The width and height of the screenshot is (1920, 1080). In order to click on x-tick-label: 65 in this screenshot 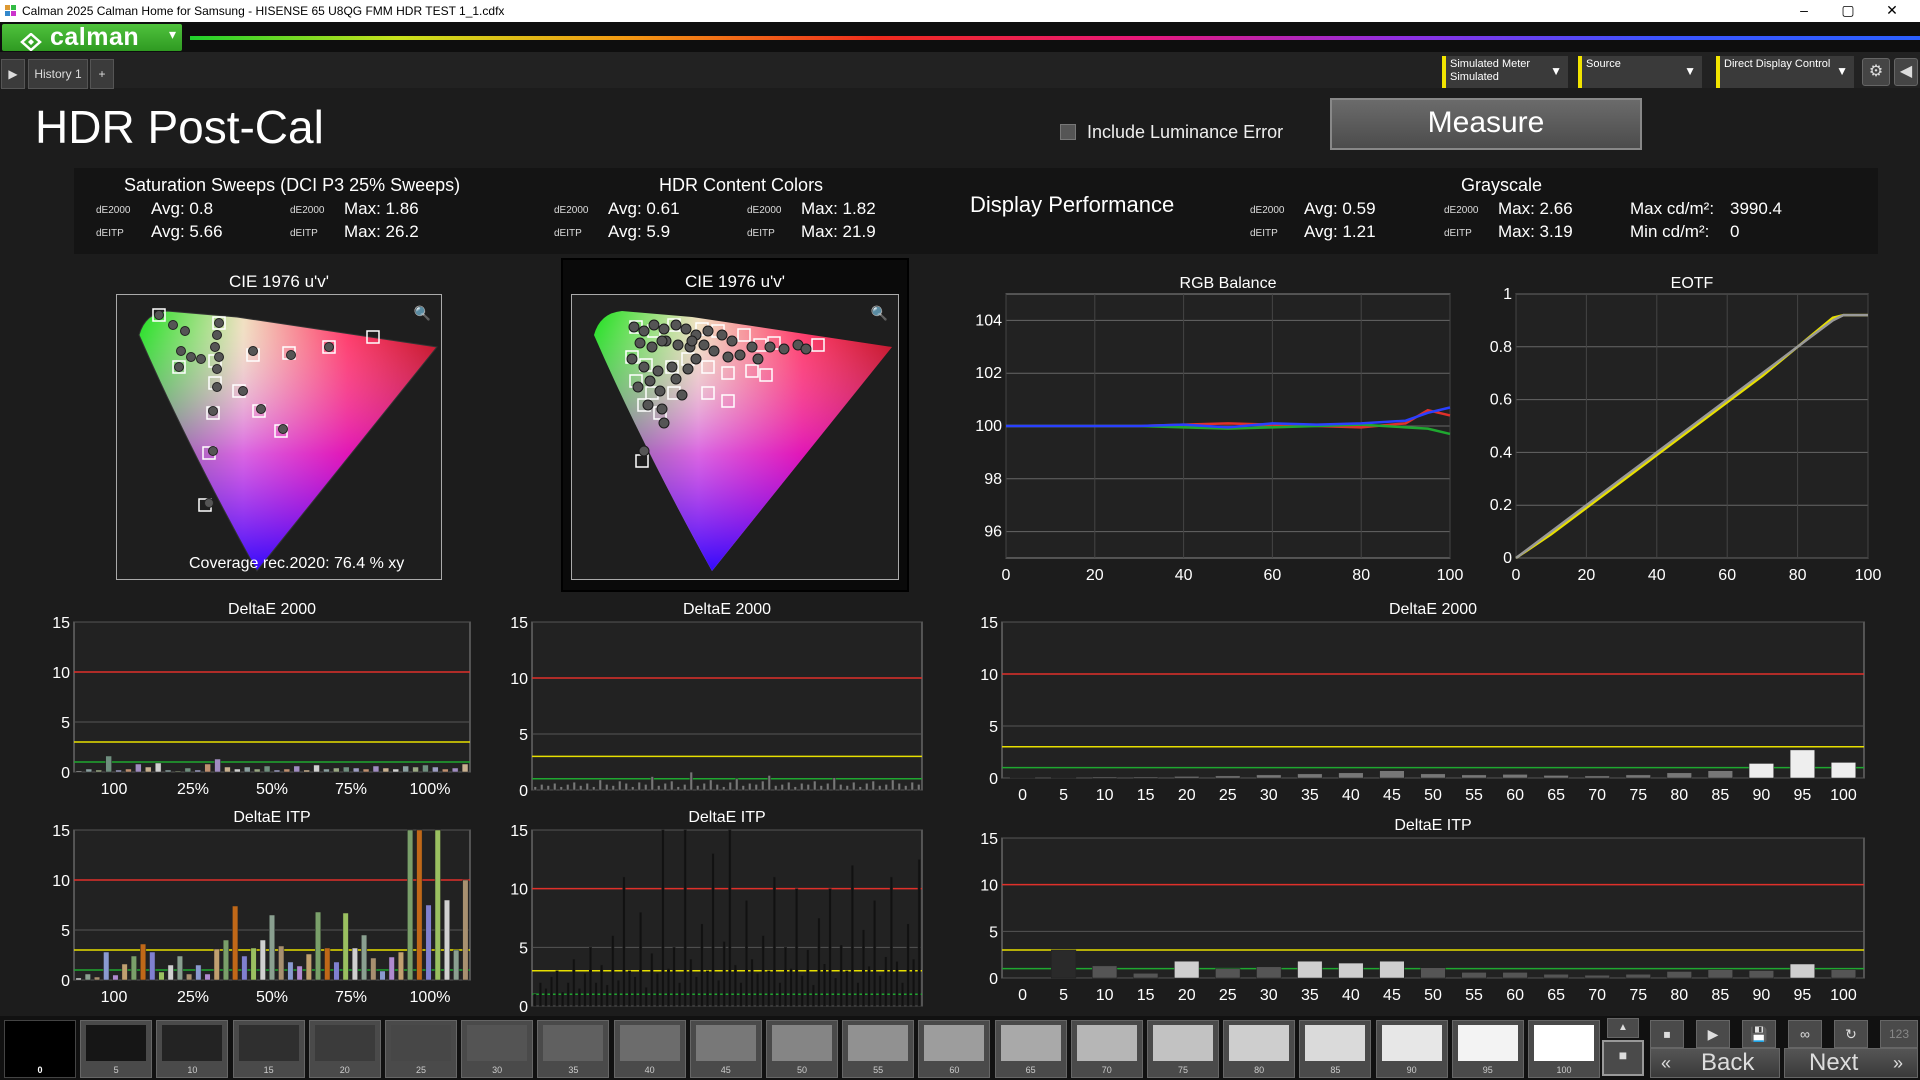, I will do `click(1556, 795)`.